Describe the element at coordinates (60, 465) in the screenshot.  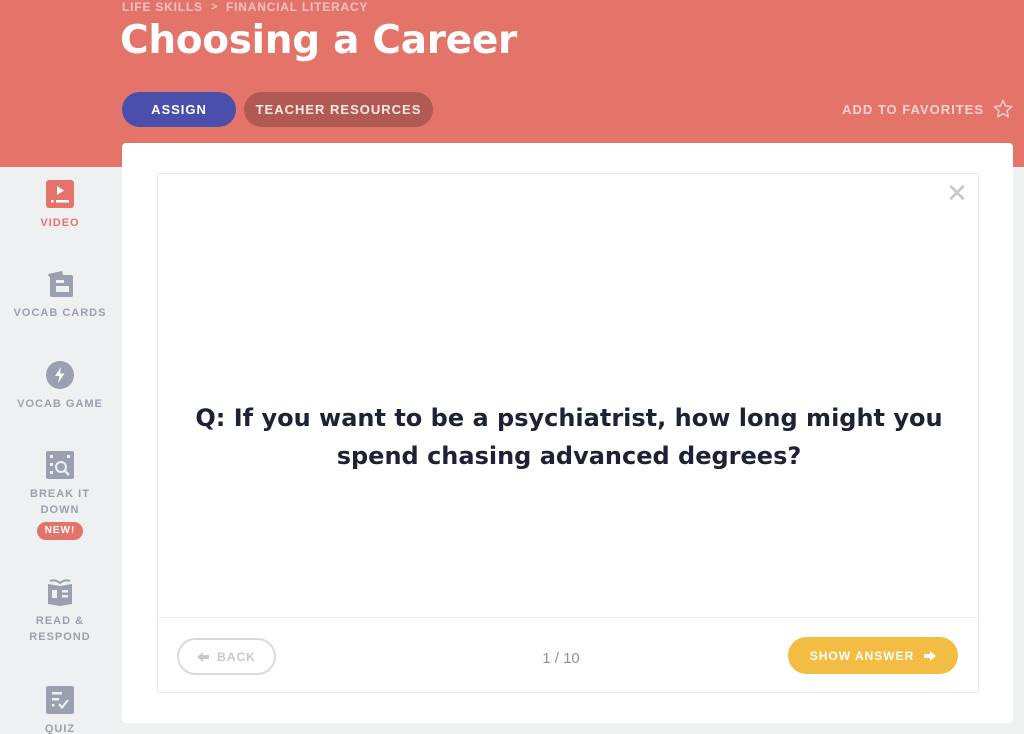
I see `magnify-grid-icon` at that location.